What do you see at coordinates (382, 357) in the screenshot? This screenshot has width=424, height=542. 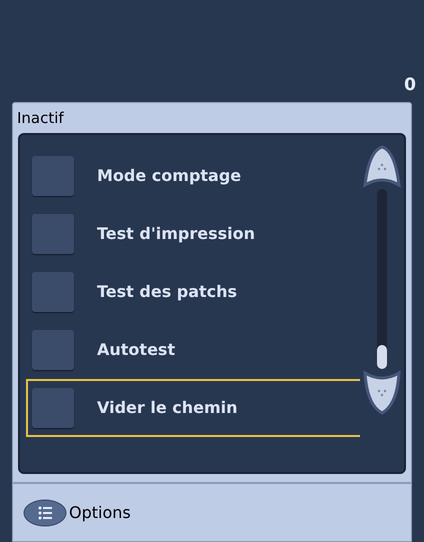 I see `scroll-thumb` at bounding box center [382, 357].